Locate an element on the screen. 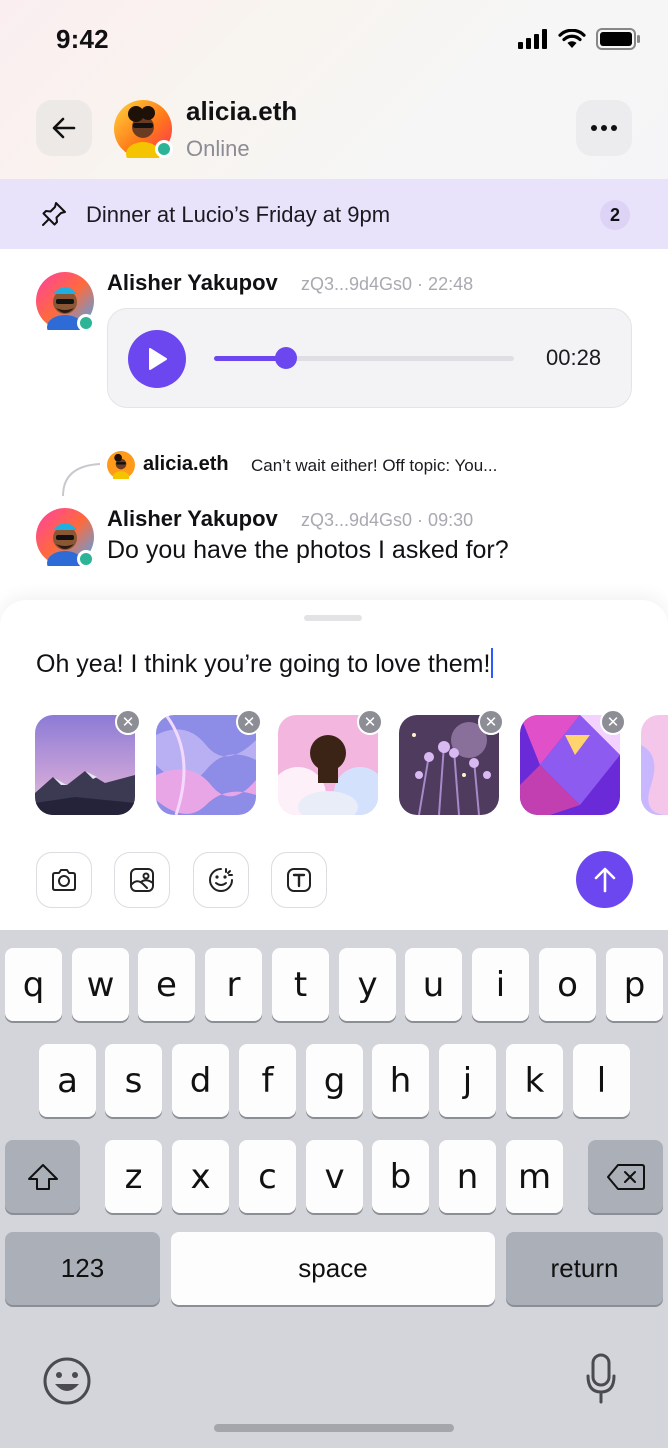 This screenshot has height=1448, width=668. pinned-message-text: Dinner at Lucio’s Friday at 9pm is located at coordinates (238, 214).